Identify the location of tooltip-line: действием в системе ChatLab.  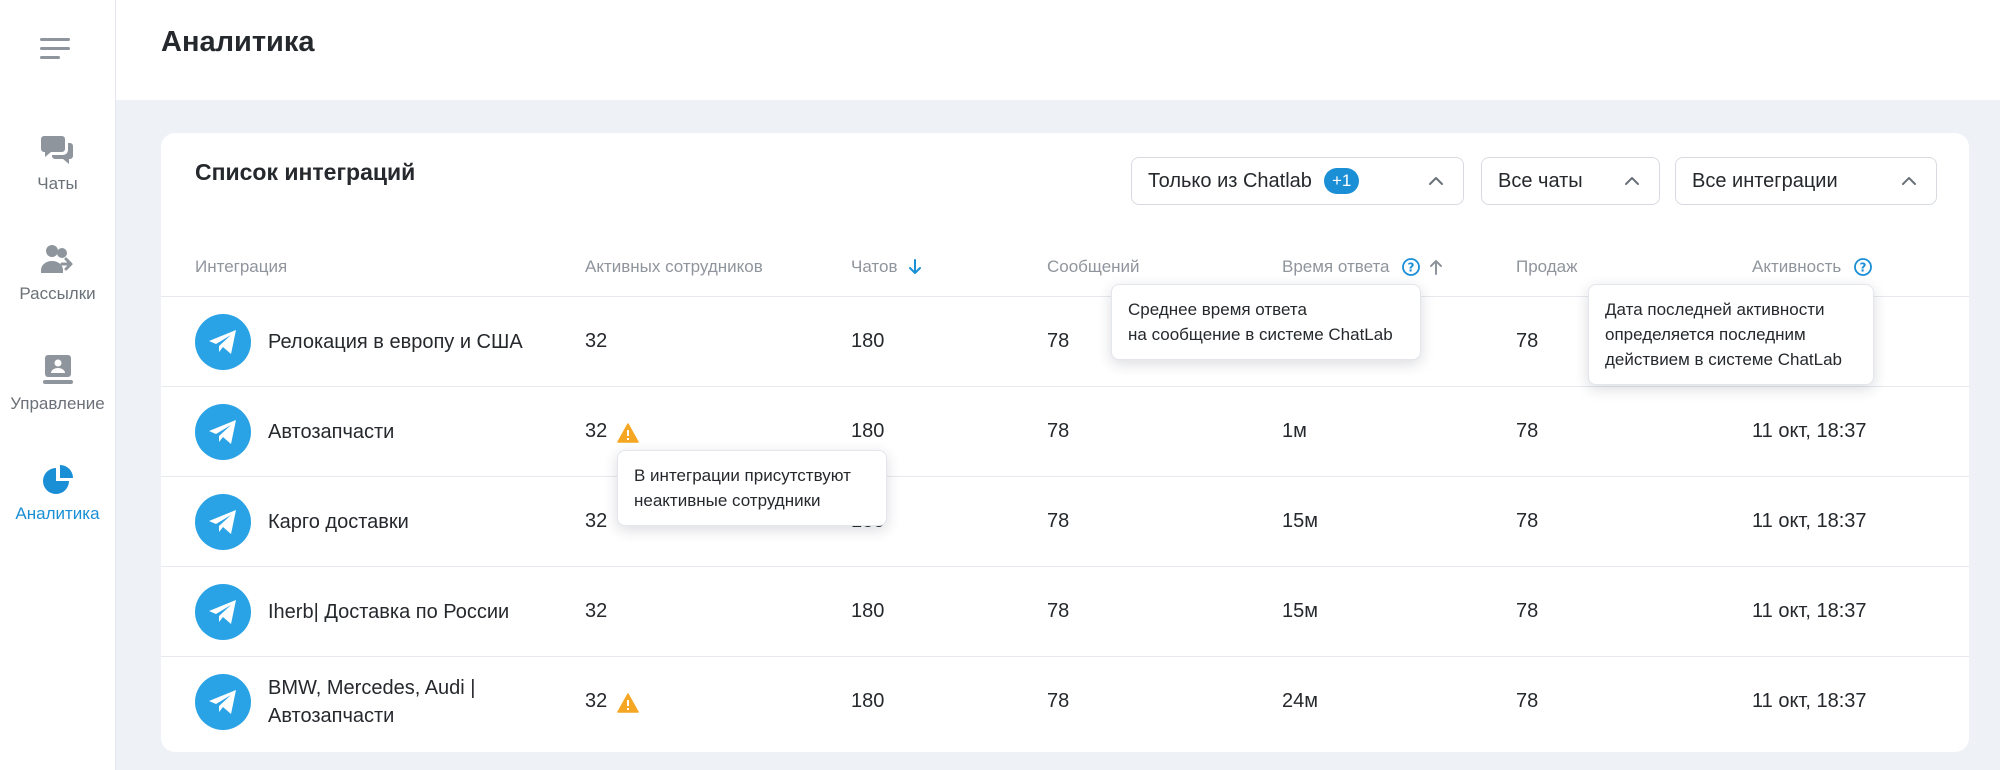
(1723, 359).